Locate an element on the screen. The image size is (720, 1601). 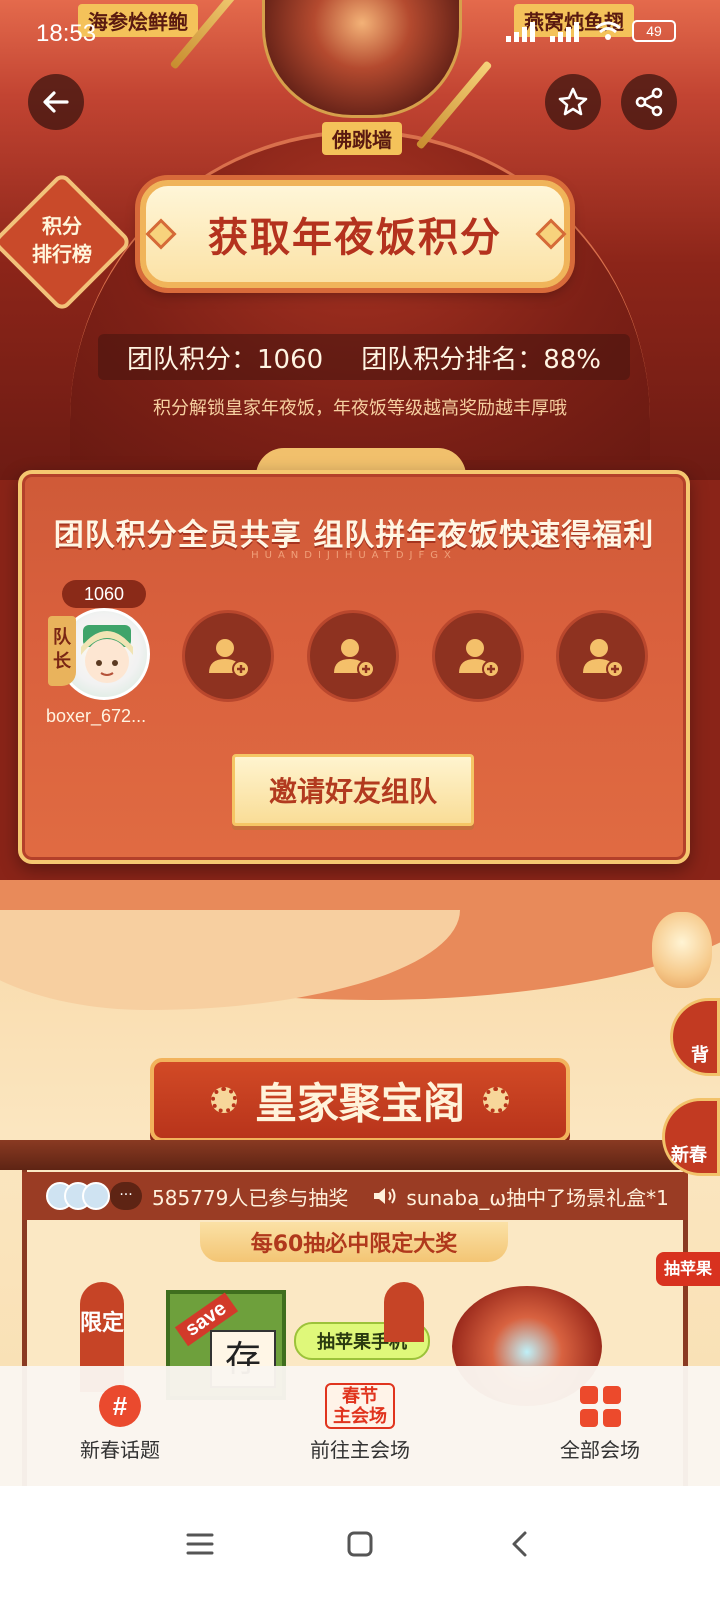
menu-button is located at coordinates (200, 1544).